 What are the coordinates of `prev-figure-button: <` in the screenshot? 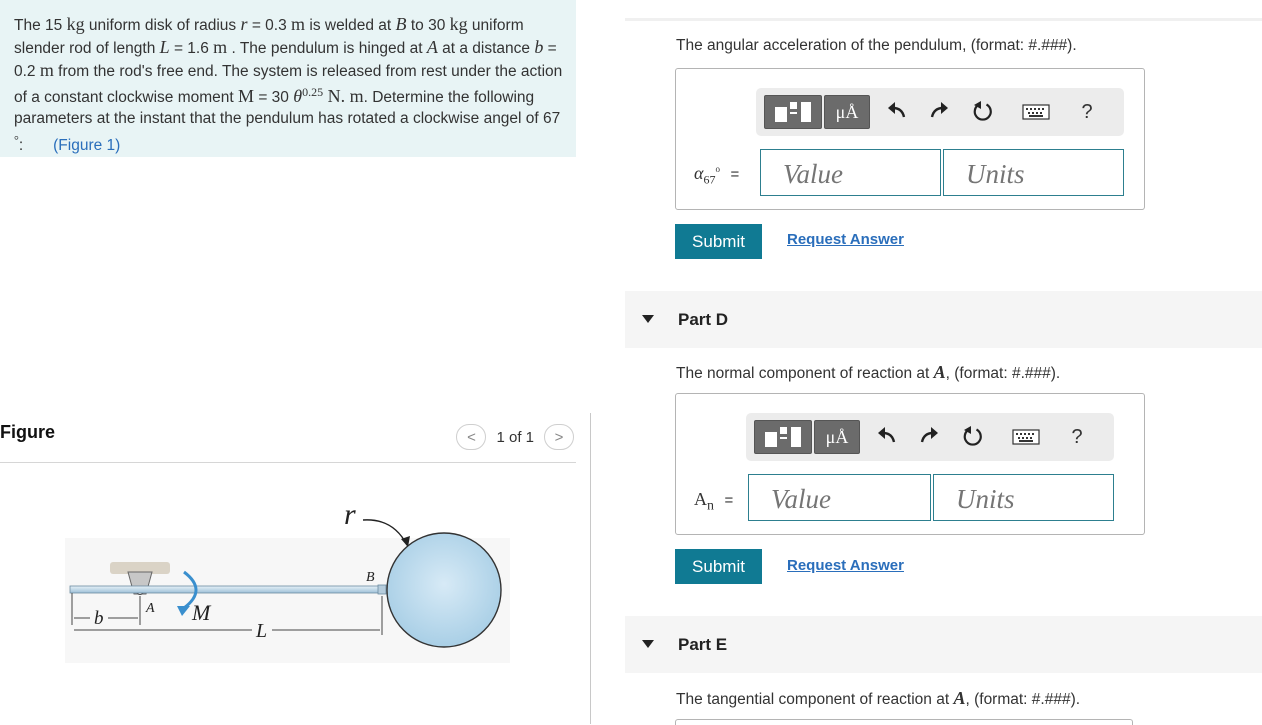 It's located at (471, 437).